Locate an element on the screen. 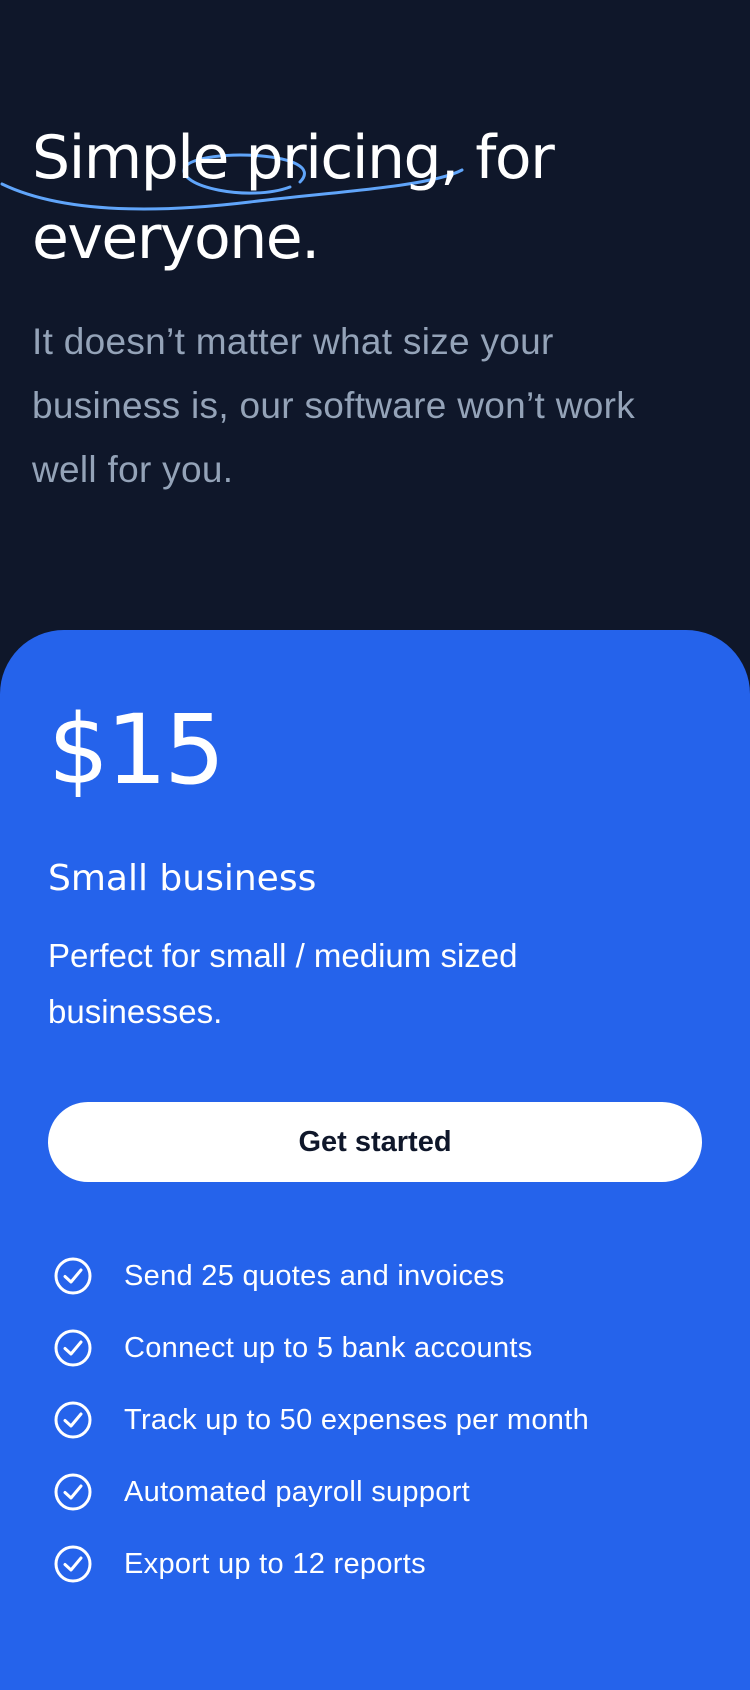  feature-label: Automated payroll support is located at coordinates (297, 1491).